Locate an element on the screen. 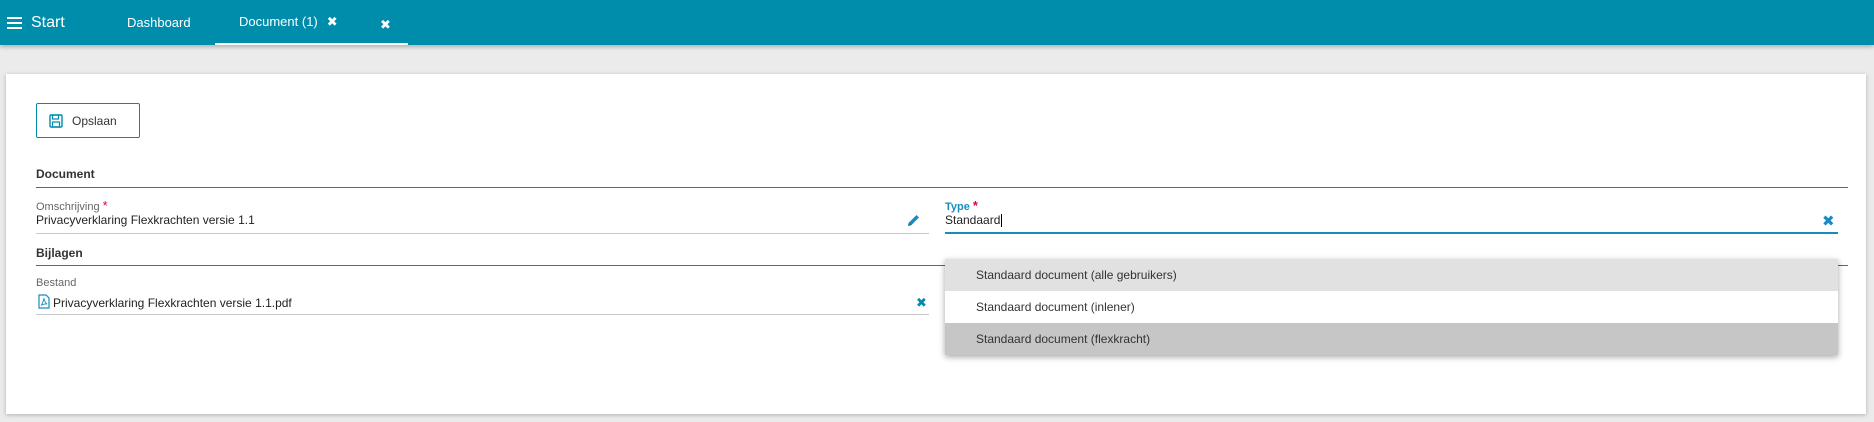 The width and height of the screenshot is (1874, 422). type-underline is located at coordinates (1391, 233).